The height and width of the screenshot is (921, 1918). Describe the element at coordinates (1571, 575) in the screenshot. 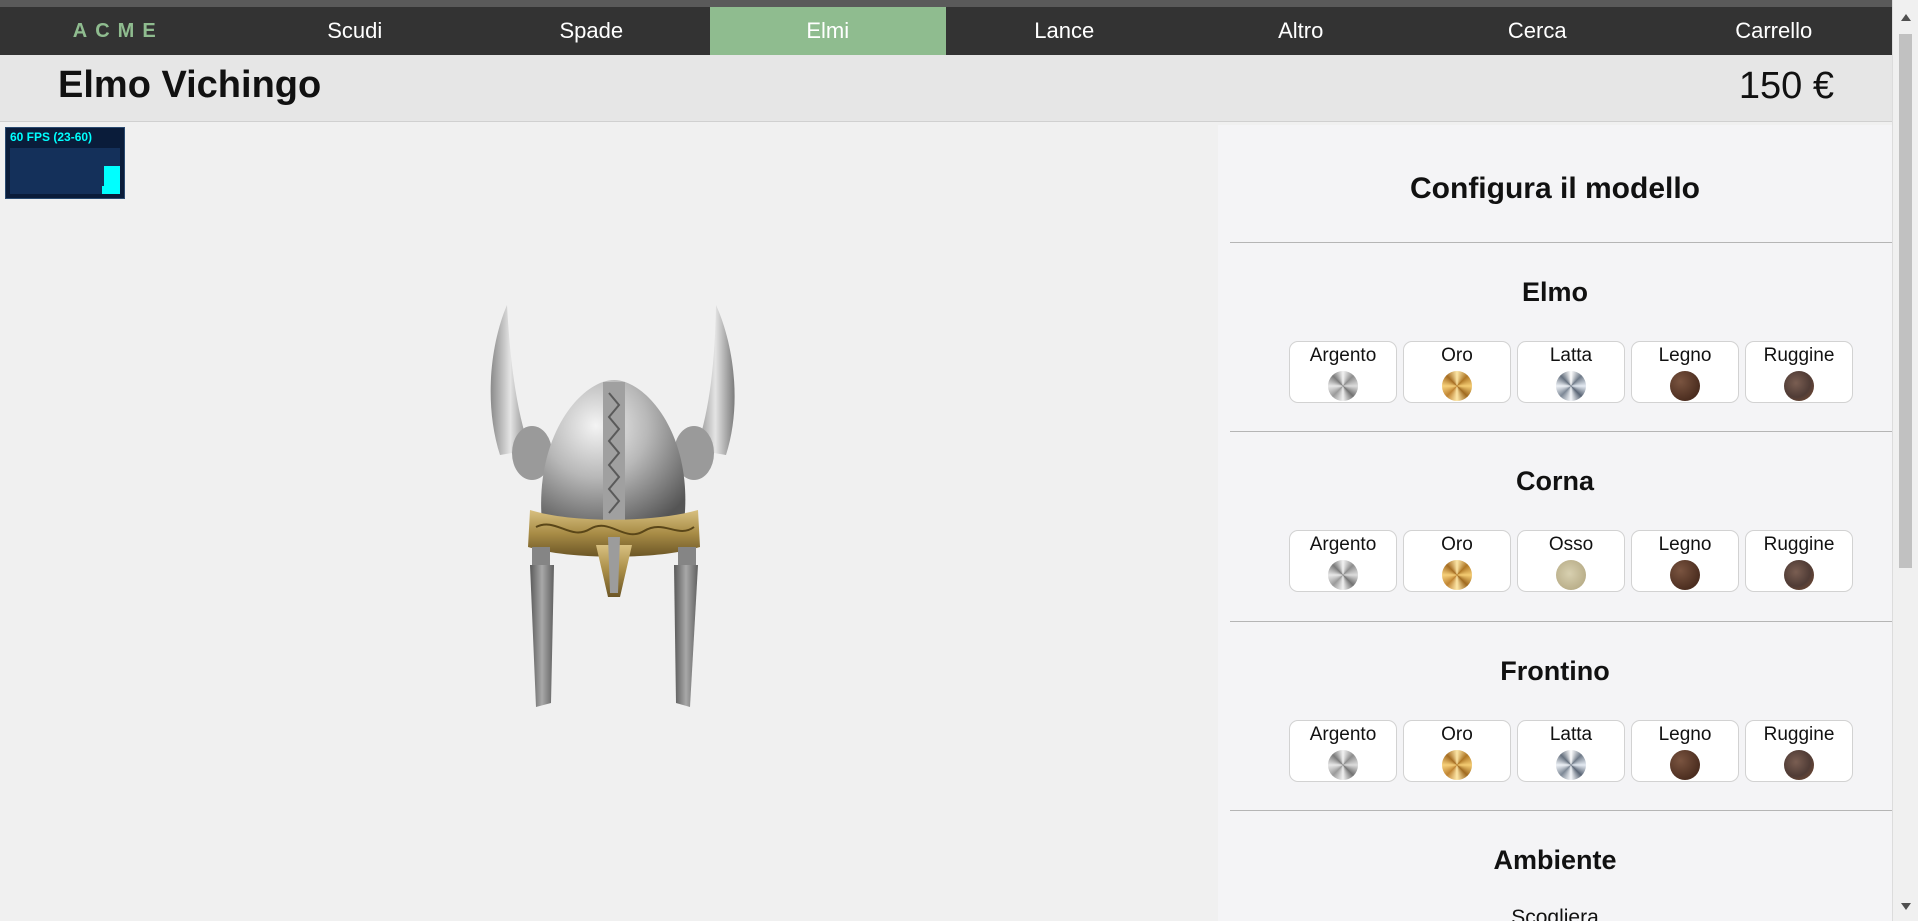

I see `bone-swatch-icon` at that location.